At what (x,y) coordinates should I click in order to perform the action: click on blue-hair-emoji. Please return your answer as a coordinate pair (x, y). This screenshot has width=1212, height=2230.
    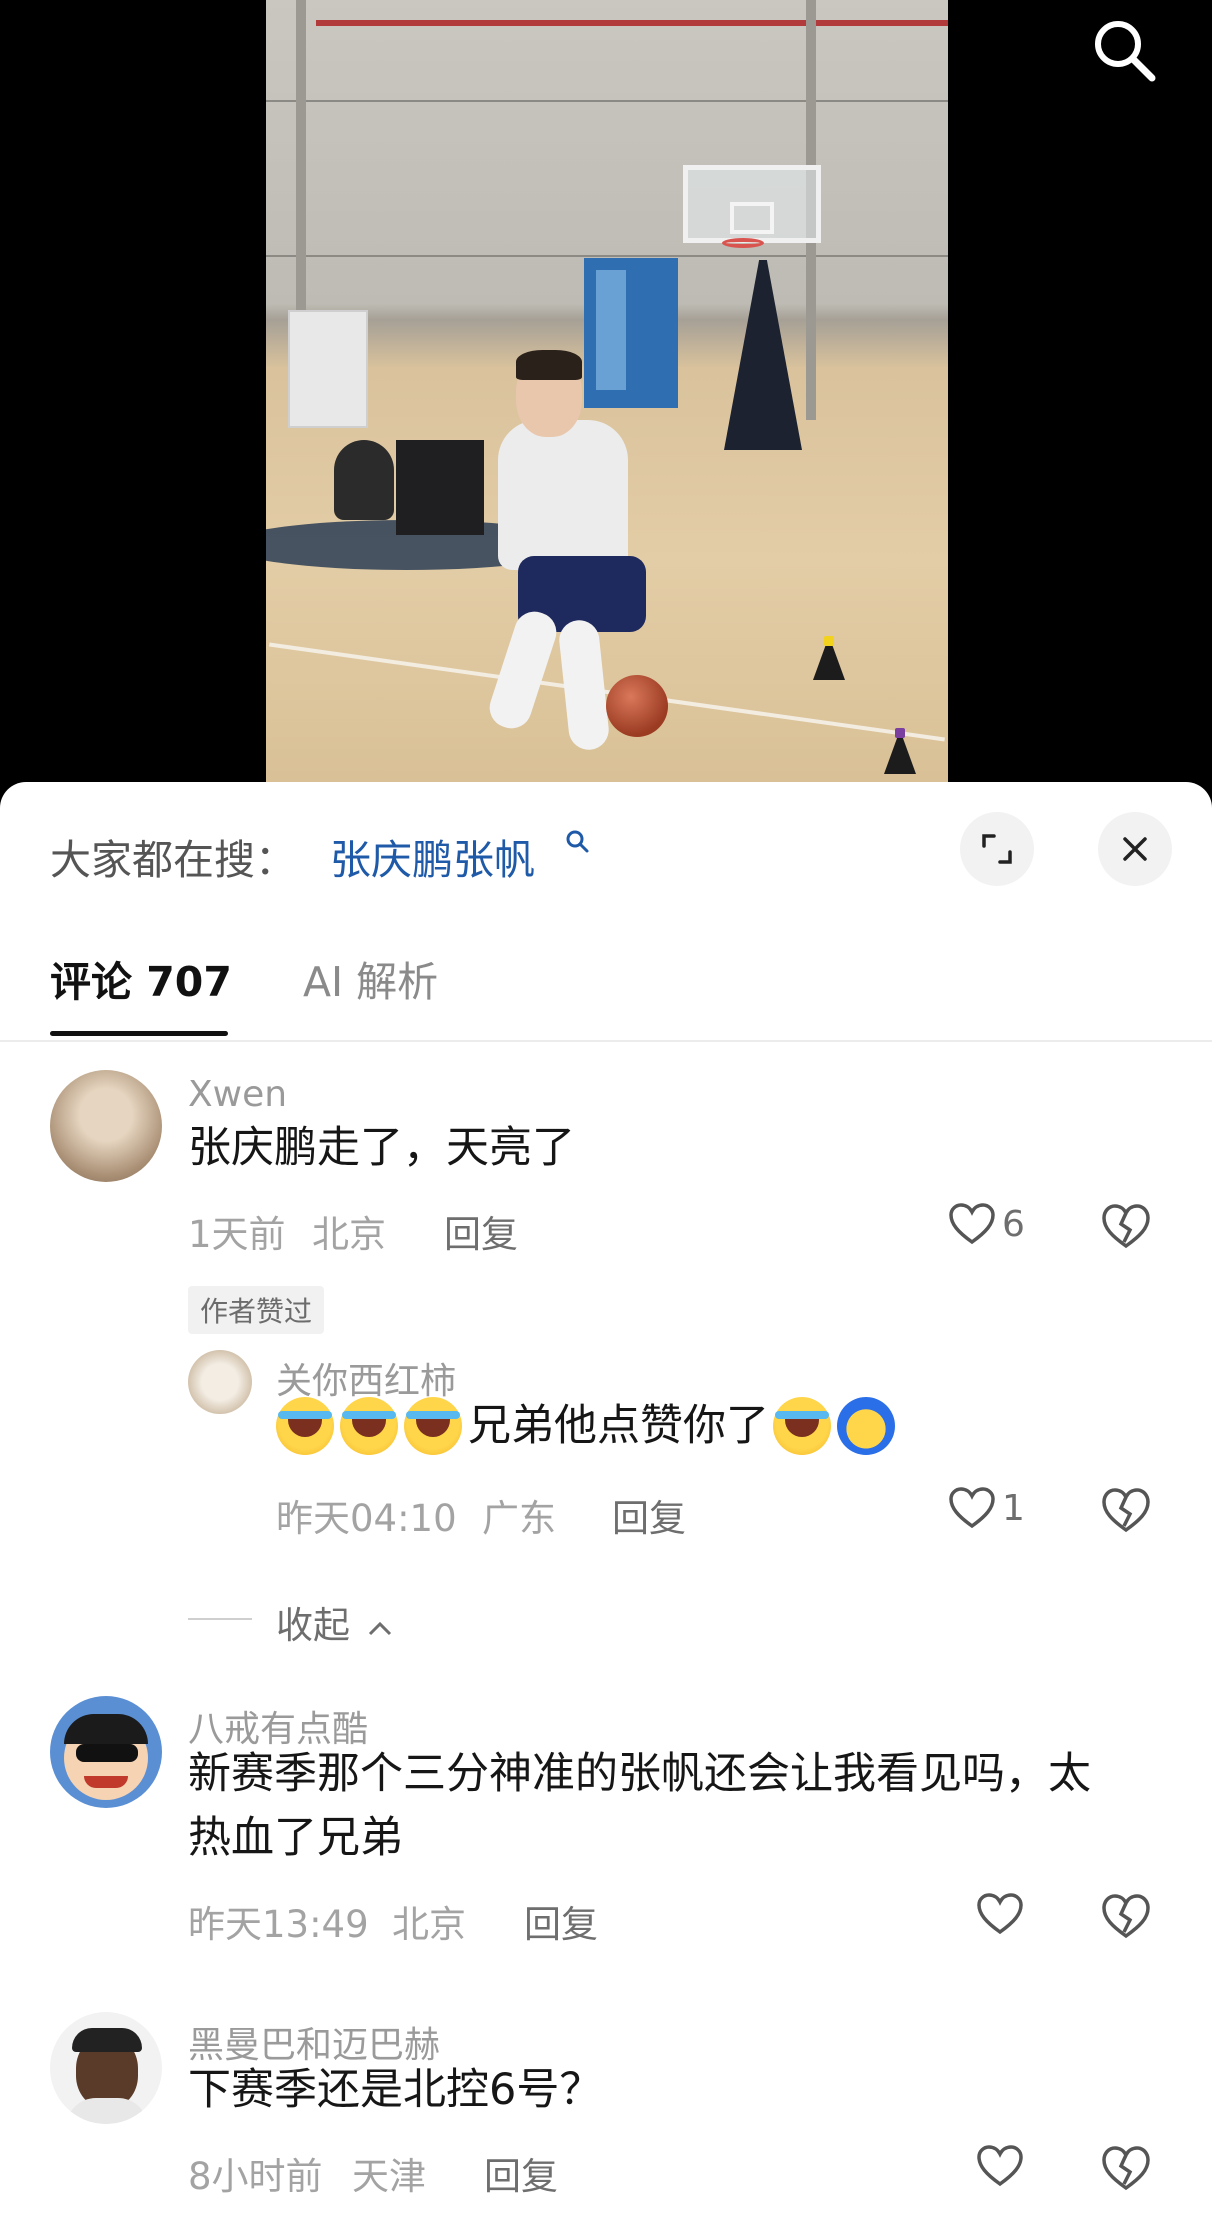
    Looking at the image, I should click on (866, 1426).